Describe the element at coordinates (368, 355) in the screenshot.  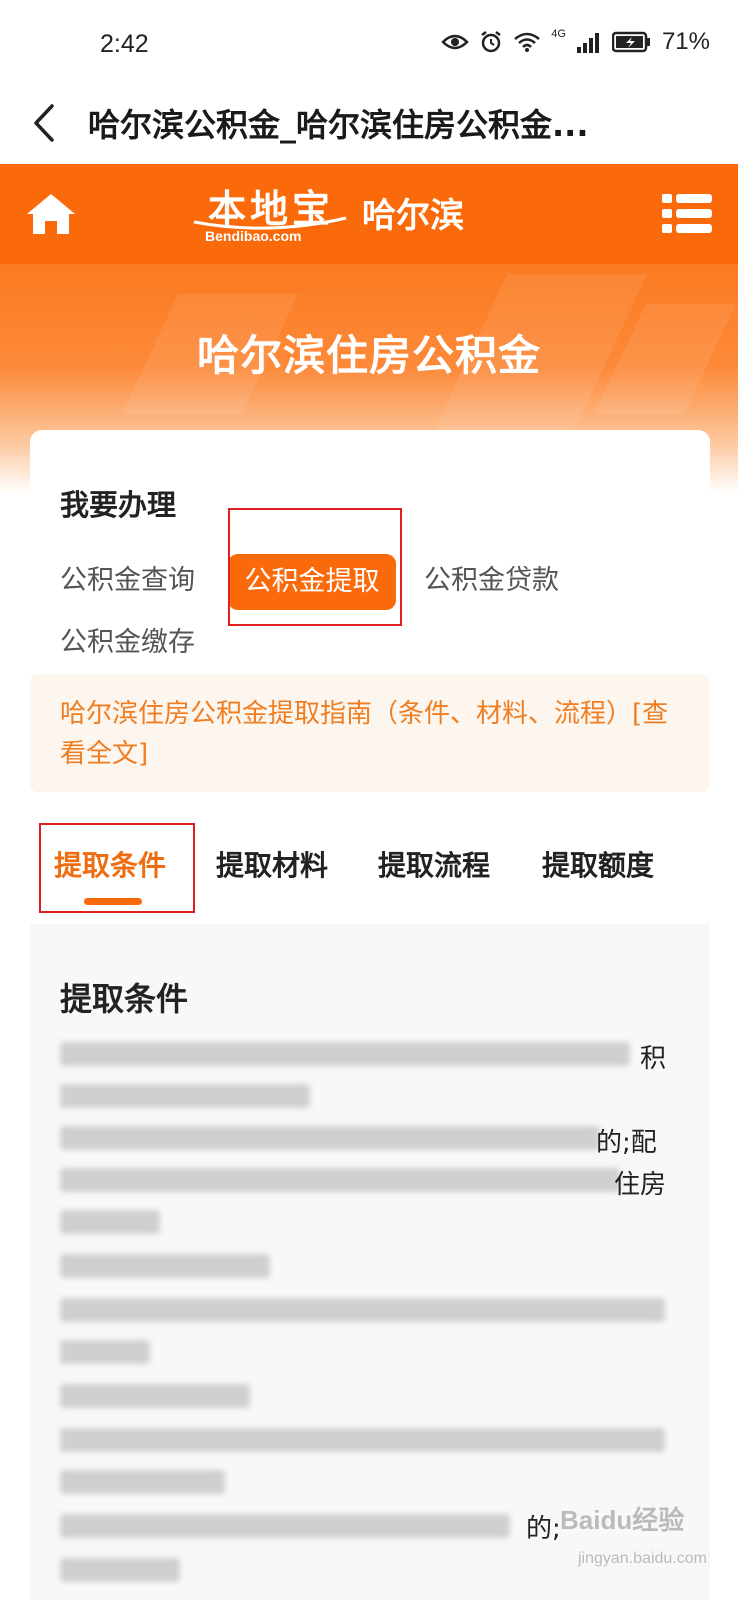
I see `banner-title: 哈尔滨住房公积金` at that location.